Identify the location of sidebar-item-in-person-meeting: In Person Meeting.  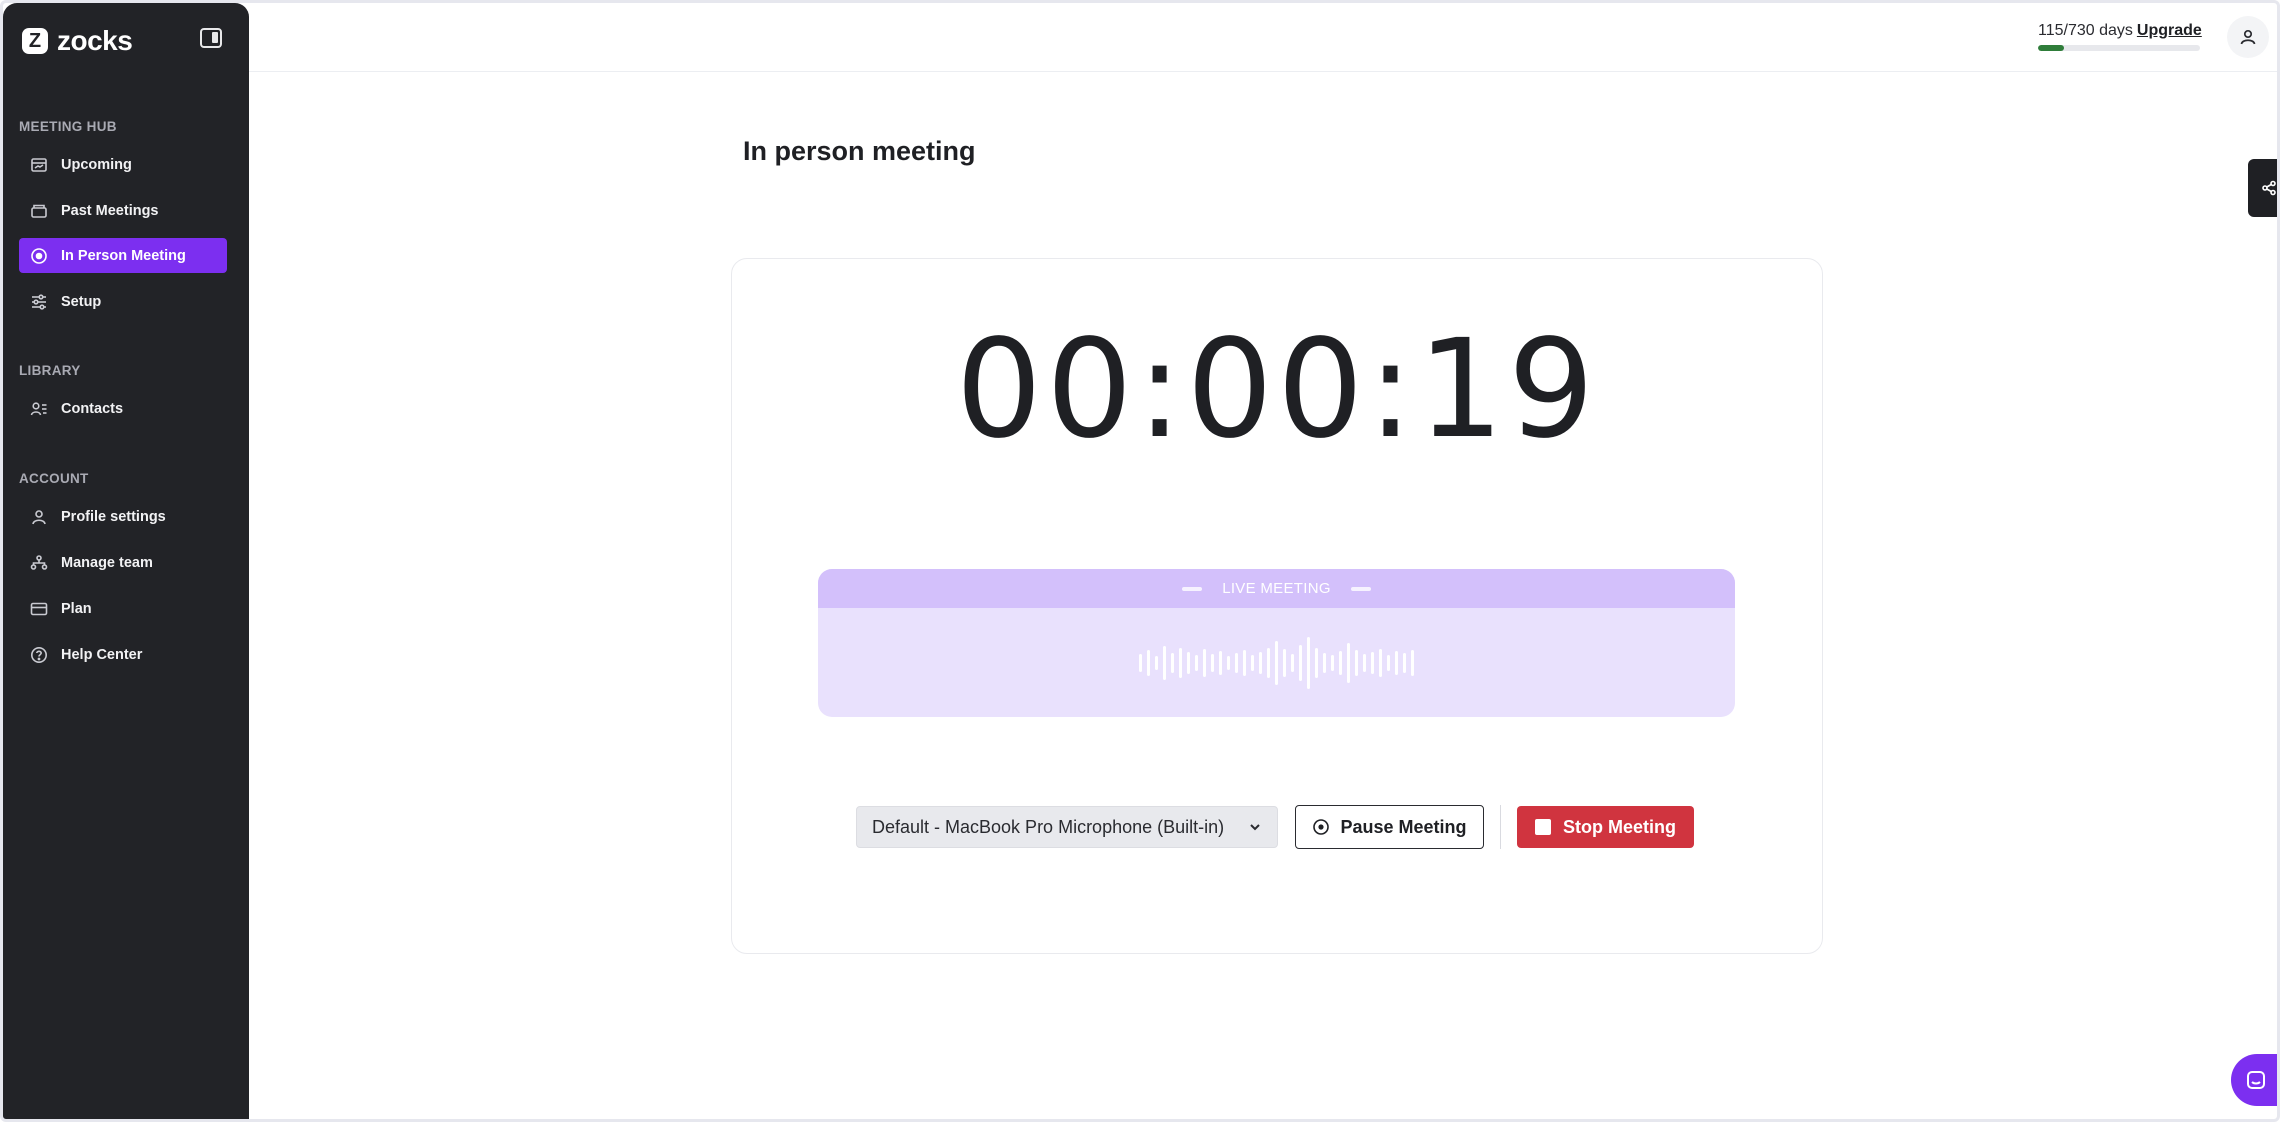
(123, 255).